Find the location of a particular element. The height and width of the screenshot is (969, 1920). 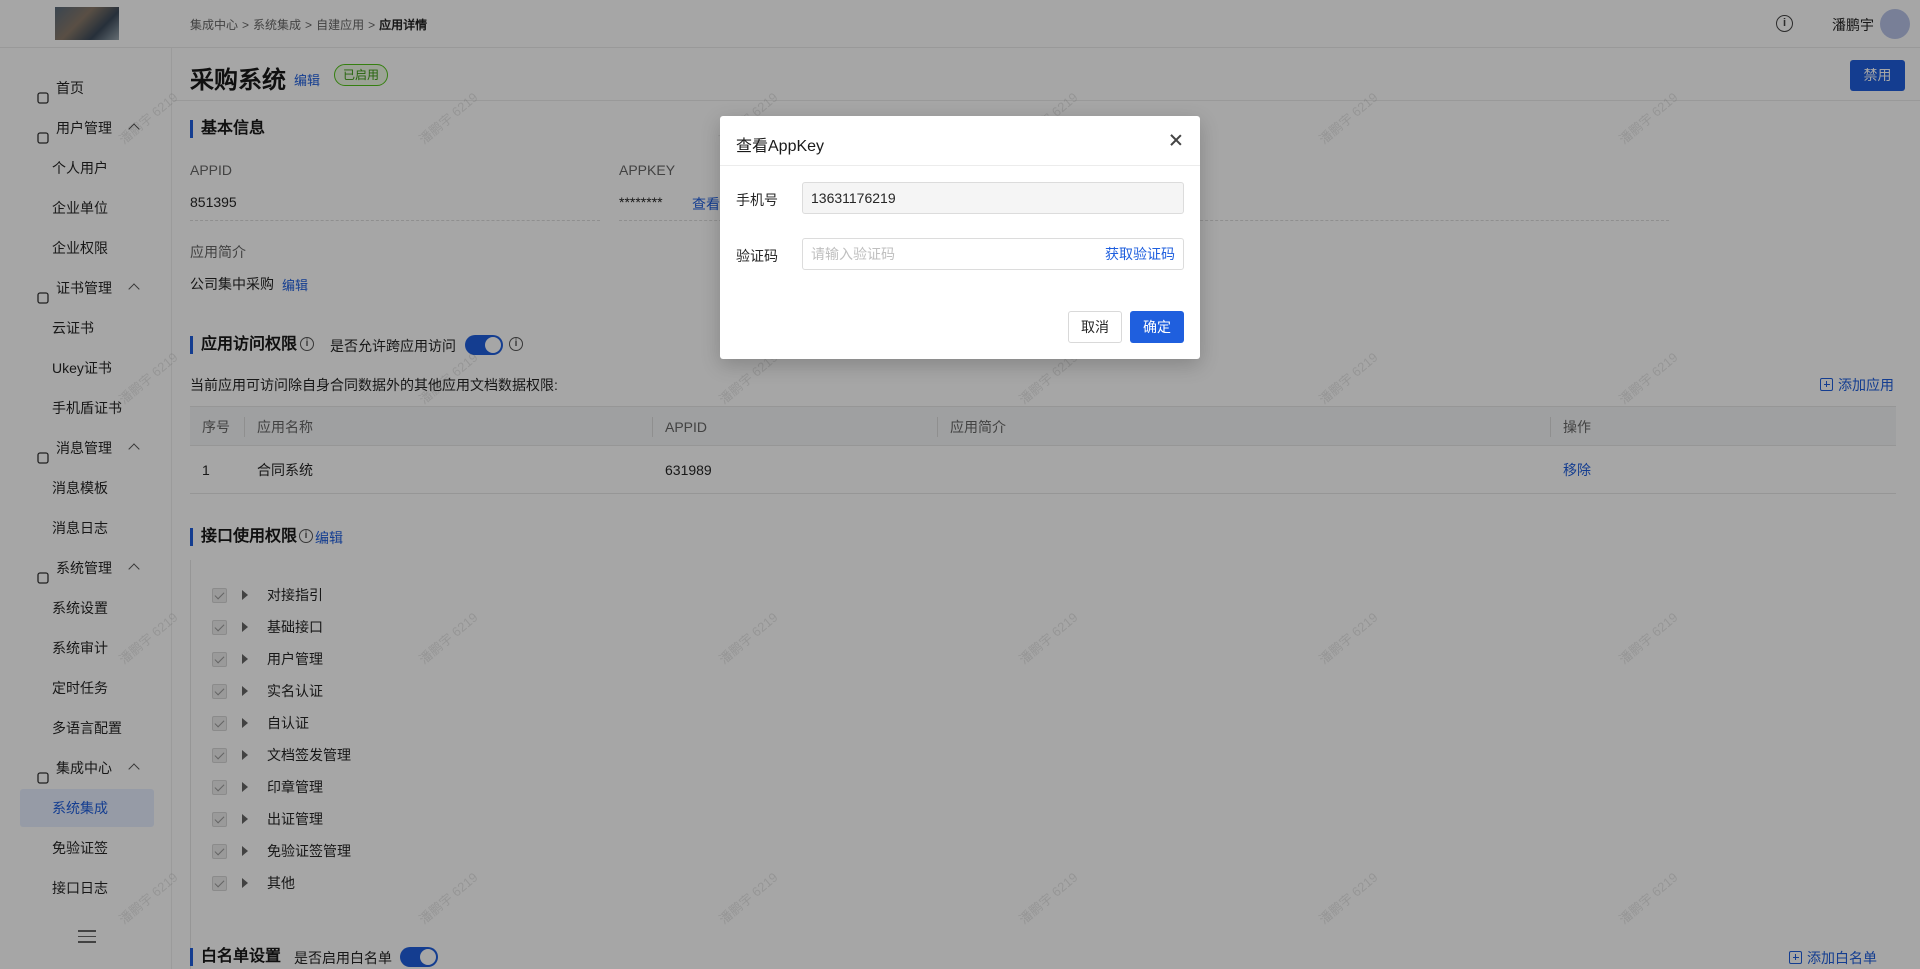

dialog-title: 查看AppKey is located at coordinates (780, 146).